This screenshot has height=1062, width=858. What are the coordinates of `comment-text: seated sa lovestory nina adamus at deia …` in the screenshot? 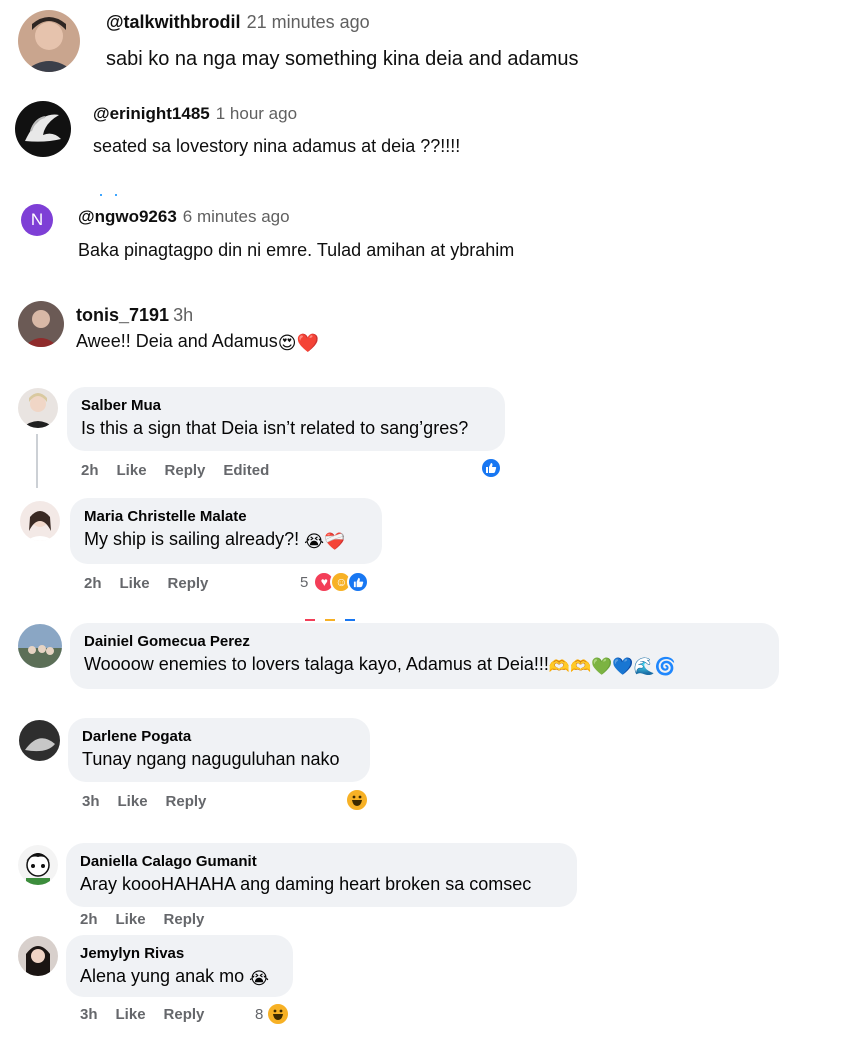 It's located at (277, 146).